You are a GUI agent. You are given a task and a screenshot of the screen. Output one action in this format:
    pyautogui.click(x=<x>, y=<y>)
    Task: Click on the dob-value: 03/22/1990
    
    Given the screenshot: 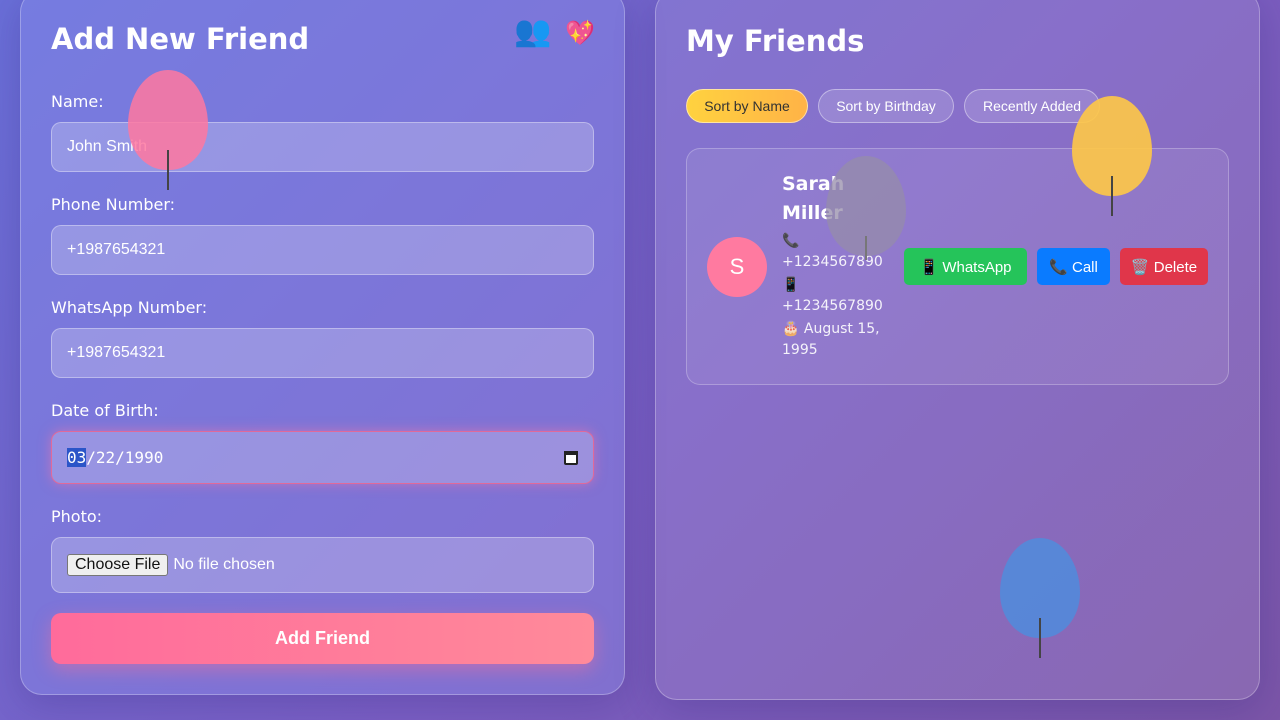 What is the action you would take?
    pyautogui.click(x=115, y=457)
    